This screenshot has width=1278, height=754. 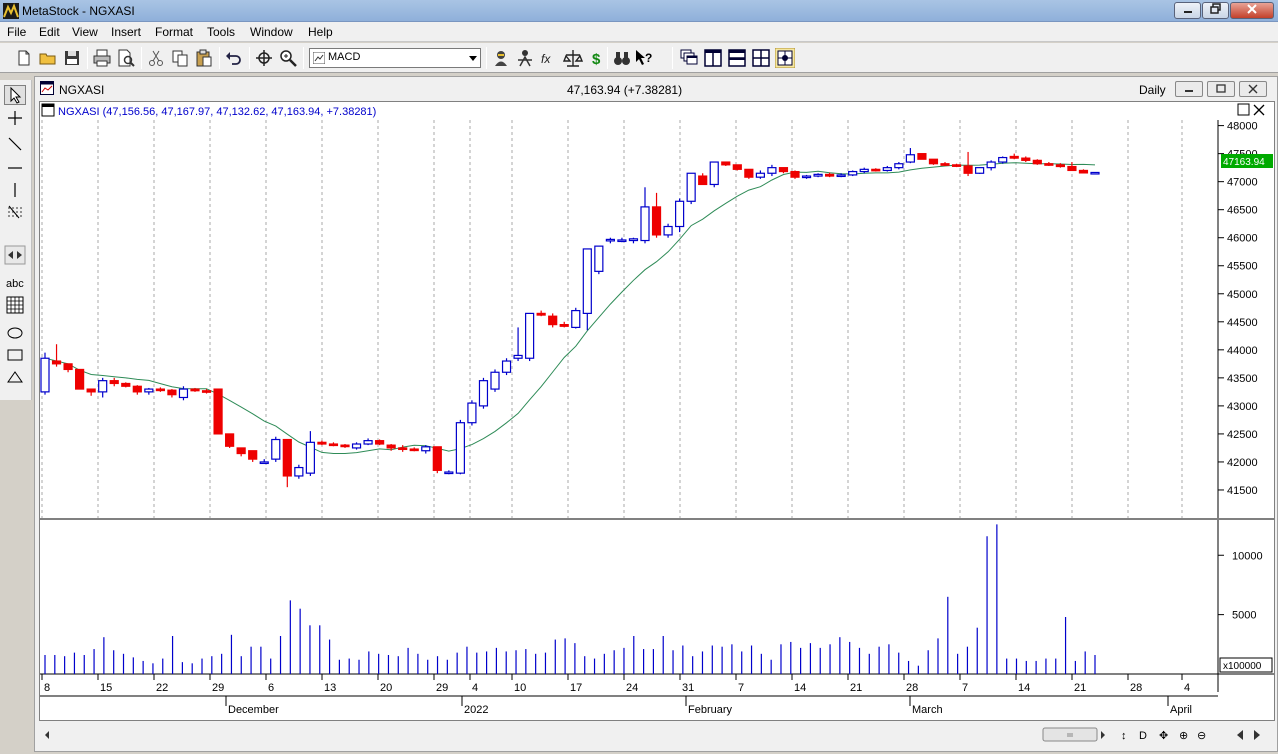 I want to click on x-tick-label: 24, so click(x=632, y=688).